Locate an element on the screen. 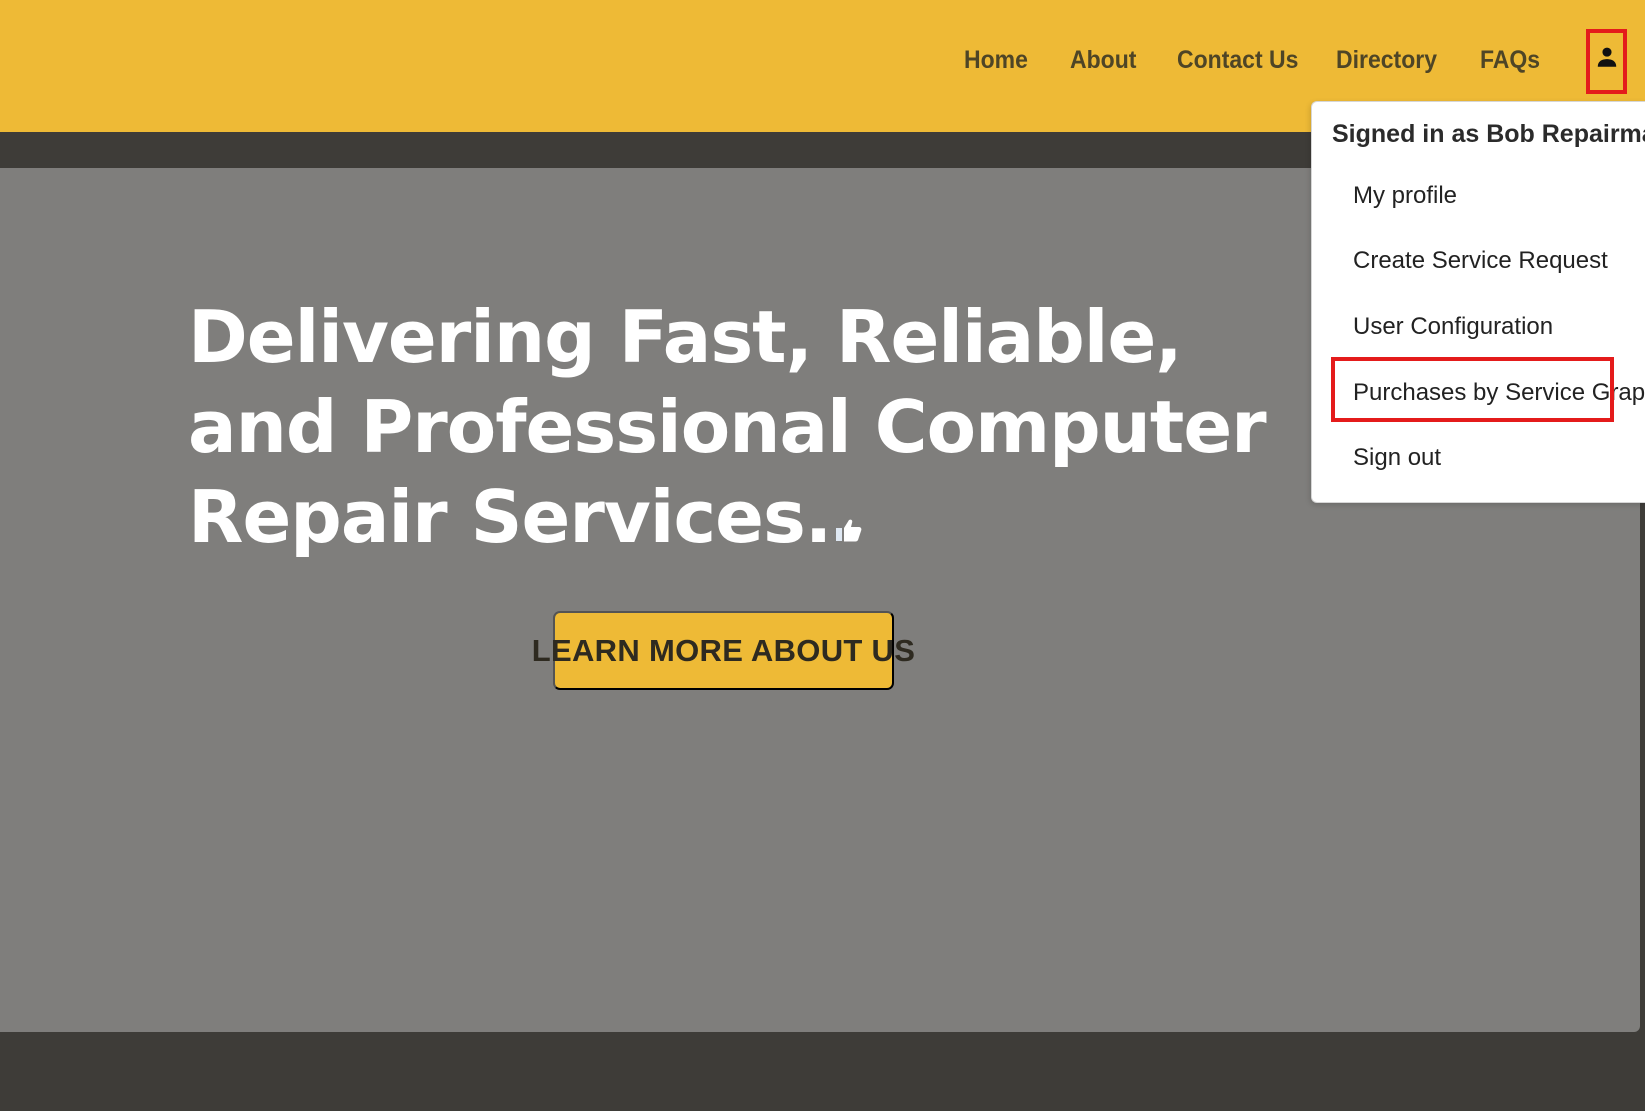  nav-faqs-link: FAQs is located at coordinates (1510, 60).